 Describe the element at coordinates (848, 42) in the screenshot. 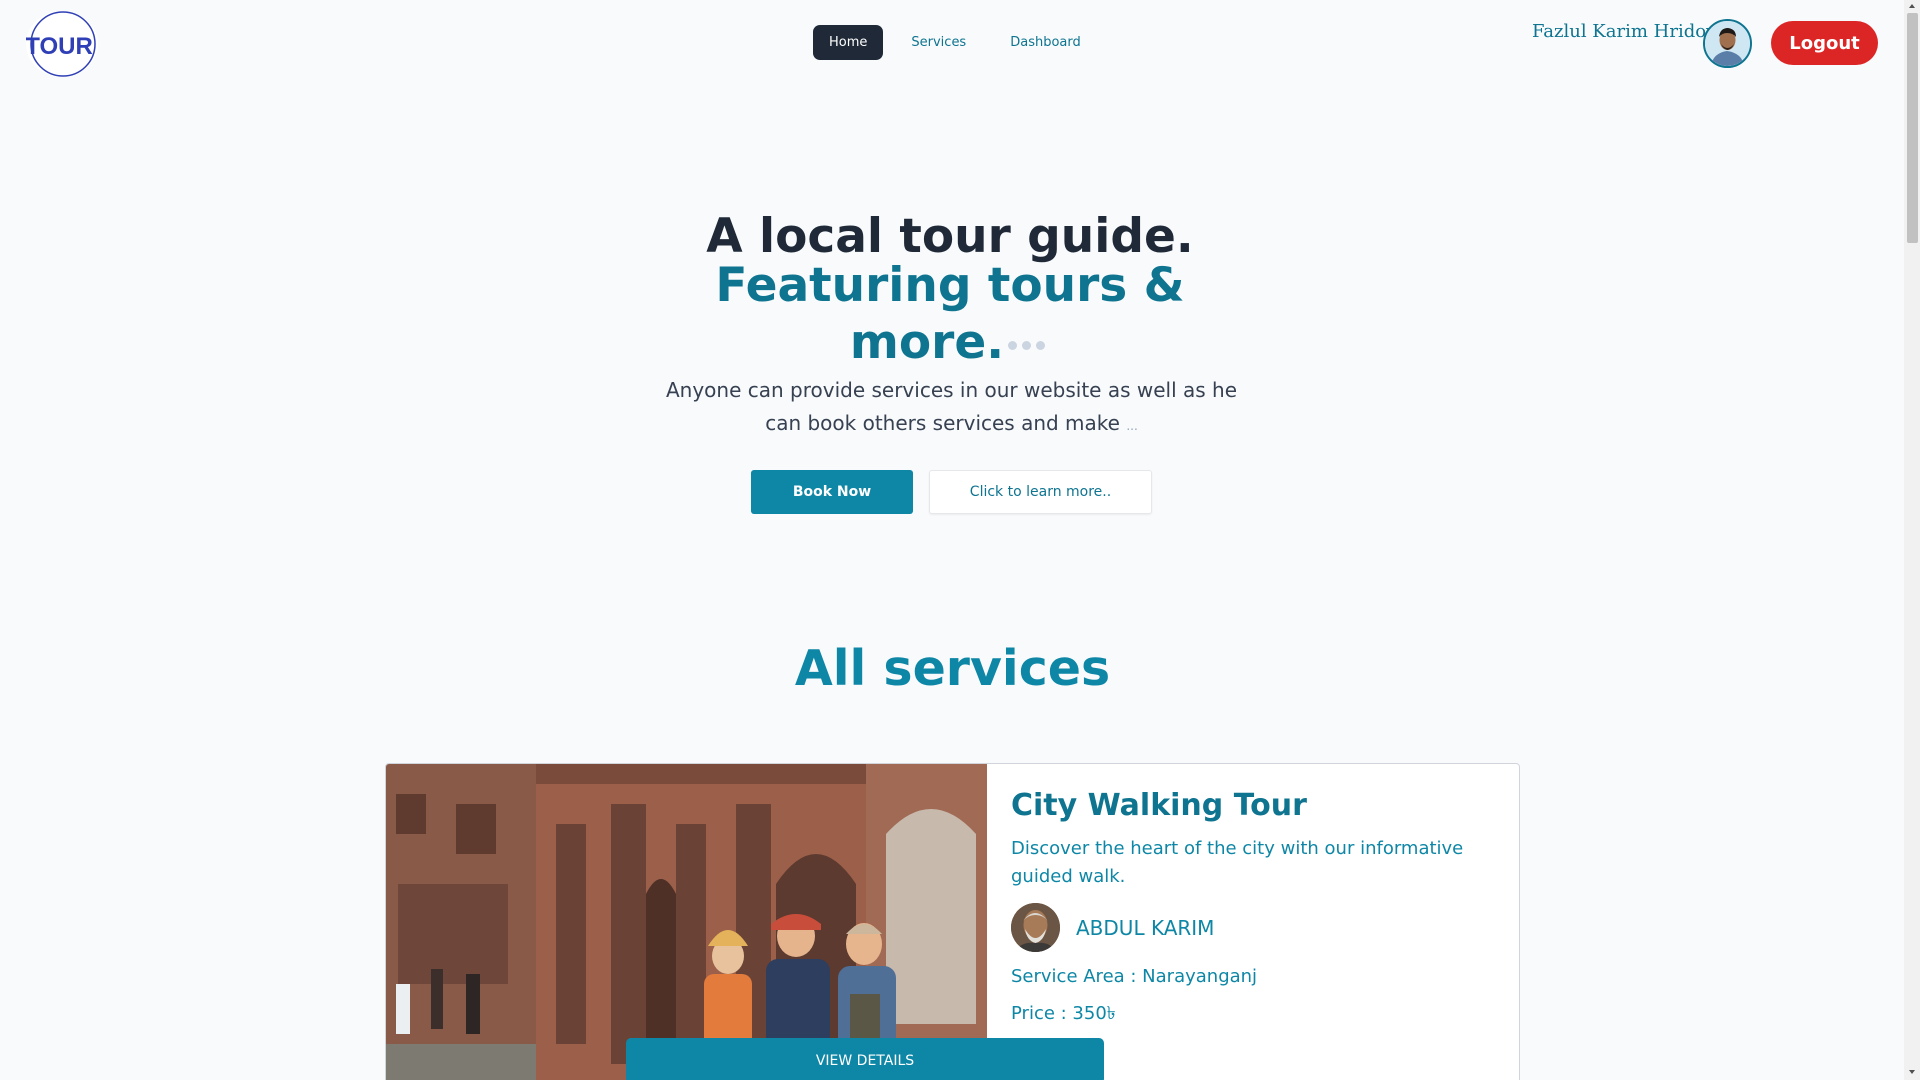

I see `nav-home-link: Home` at that location.